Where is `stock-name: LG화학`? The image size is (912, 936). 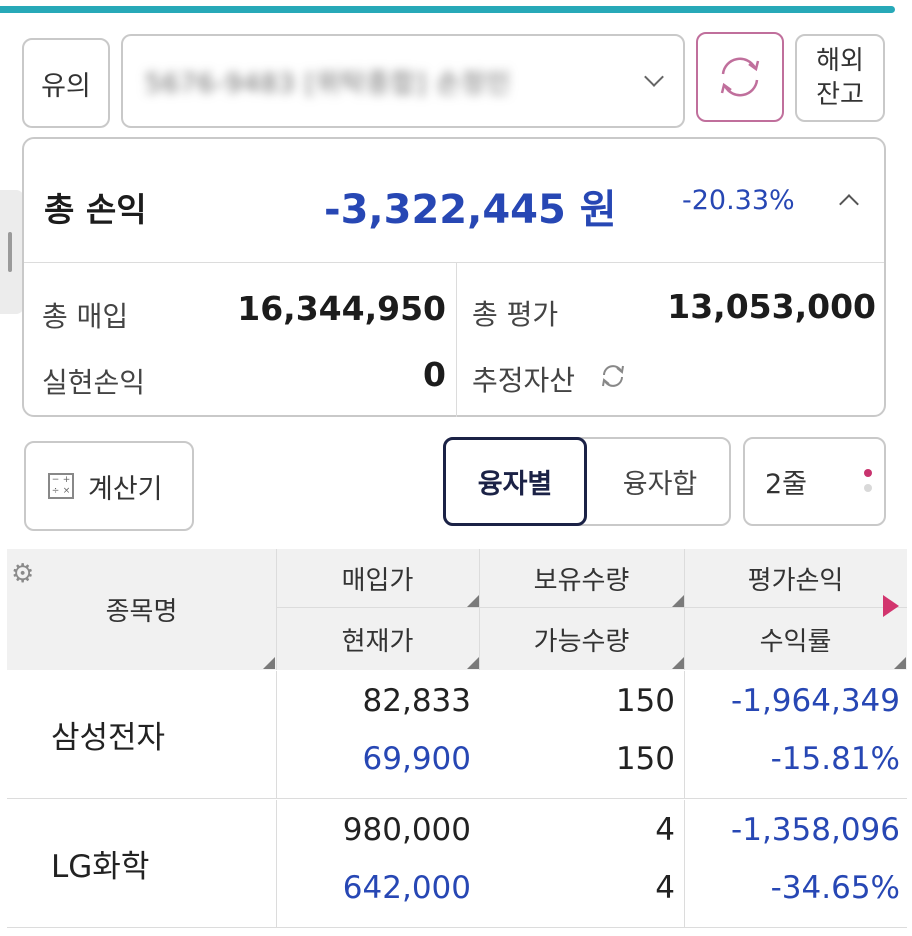 stock-name: LG화학 is located at coordinates (100, 867).